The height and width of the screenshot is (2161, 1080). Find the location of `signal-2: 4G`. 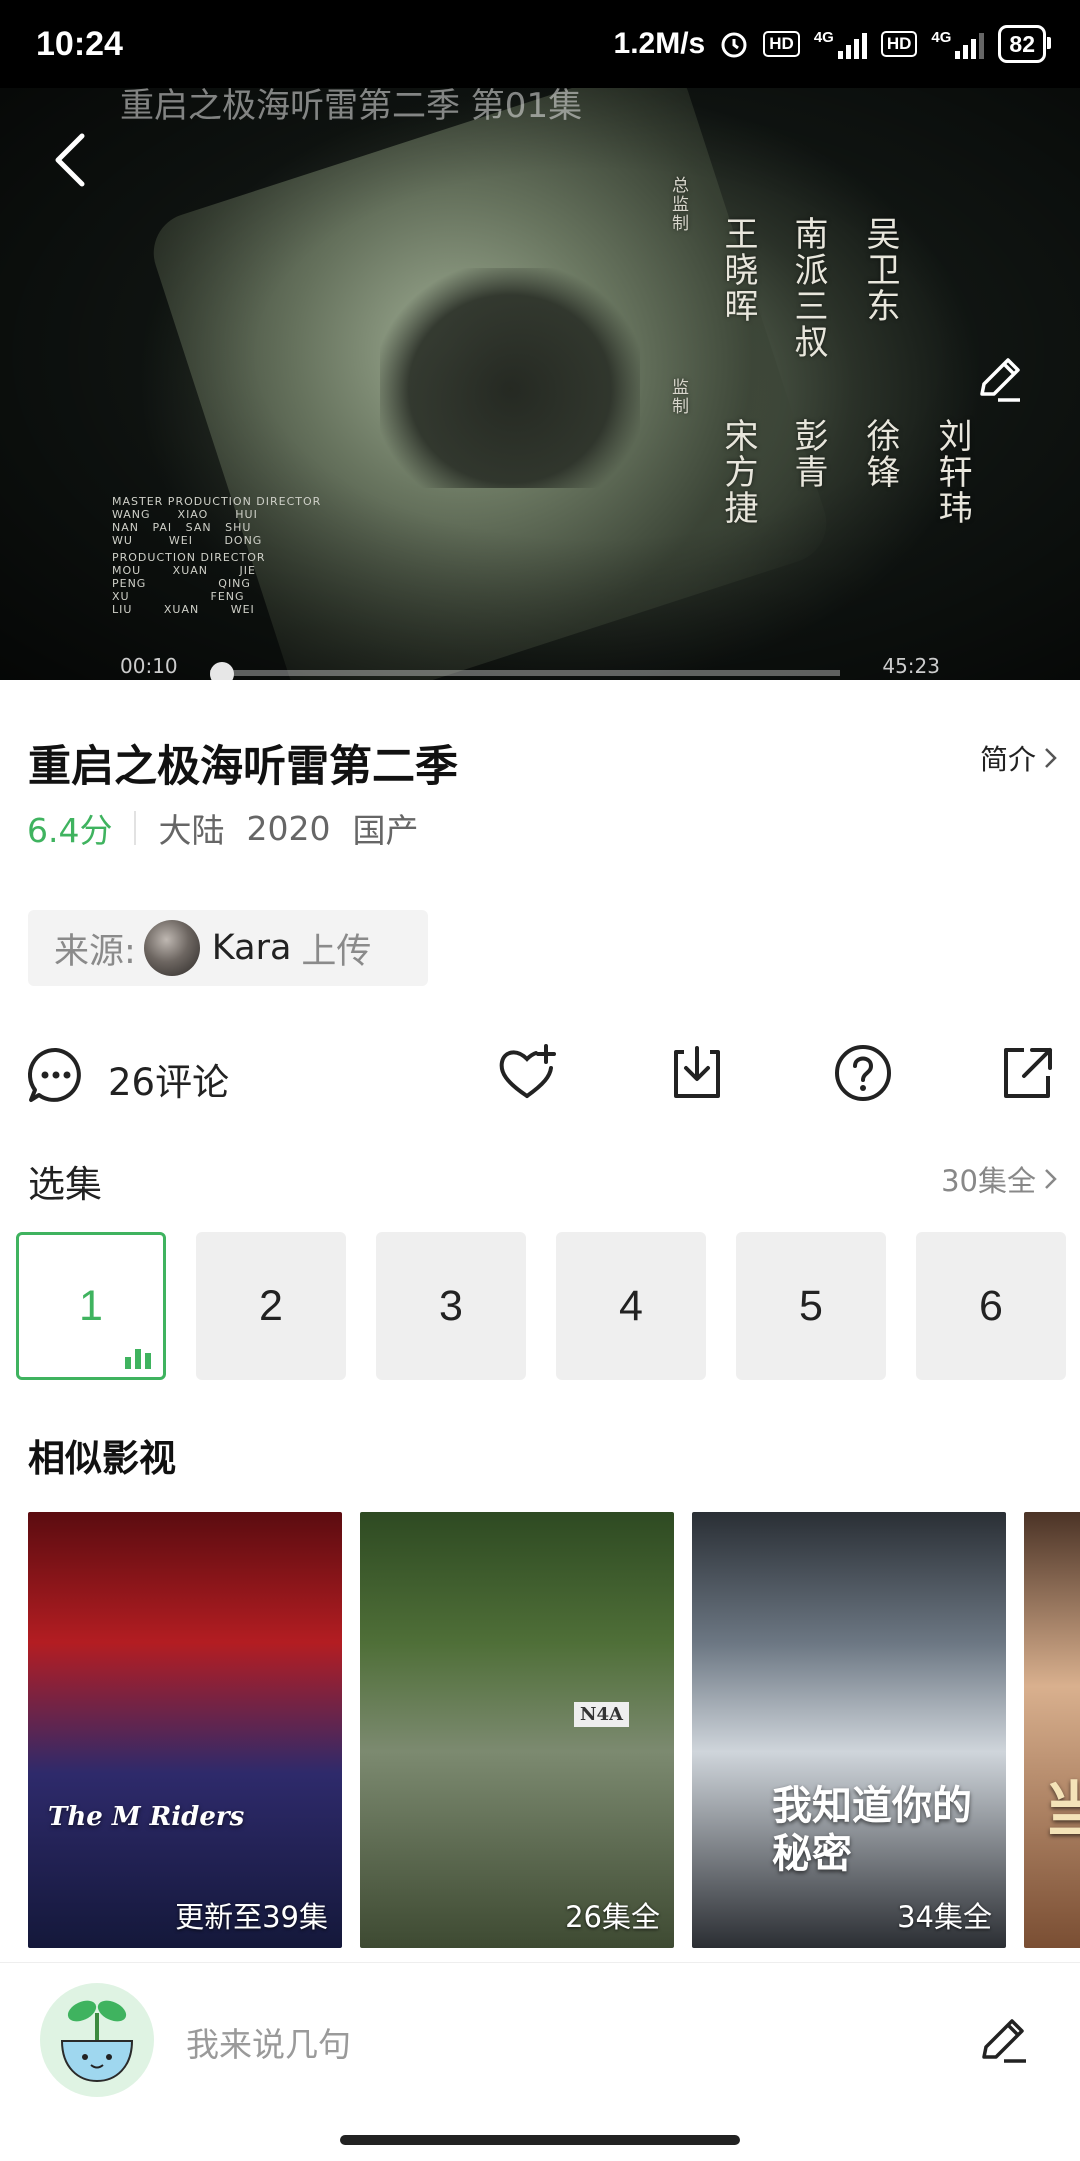

signal-2: 4G is located at coordinates (958, 44).